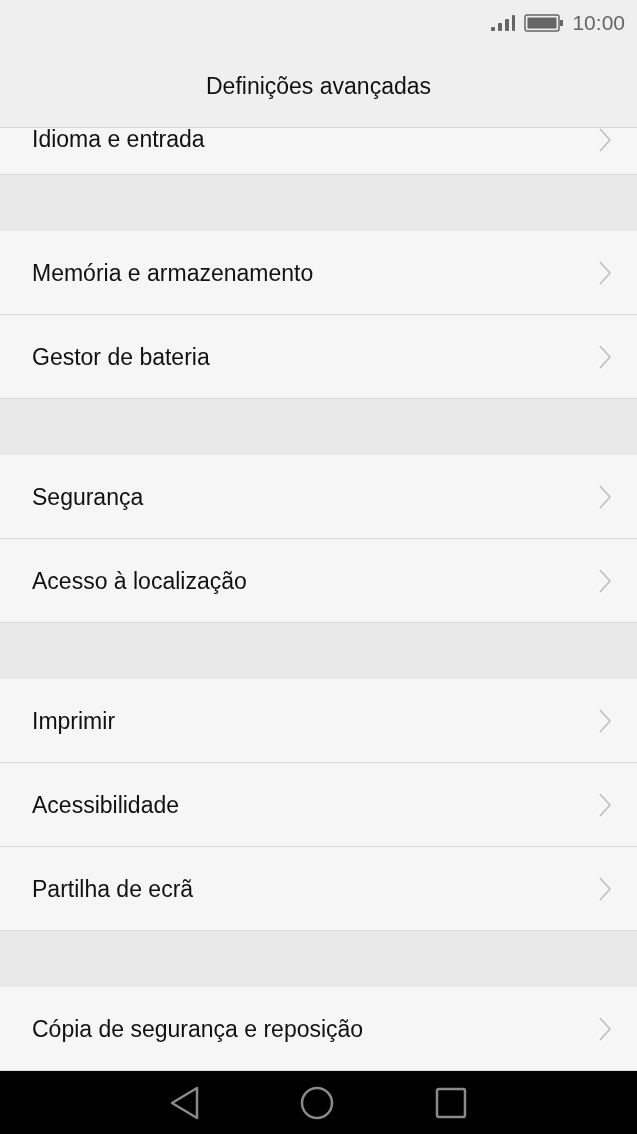 This screenshot has width=637, height=1134. What do you see at coordinates (317, 1102) in the screenshot?
I see `home-icon` at bounding box center [317, 1102].